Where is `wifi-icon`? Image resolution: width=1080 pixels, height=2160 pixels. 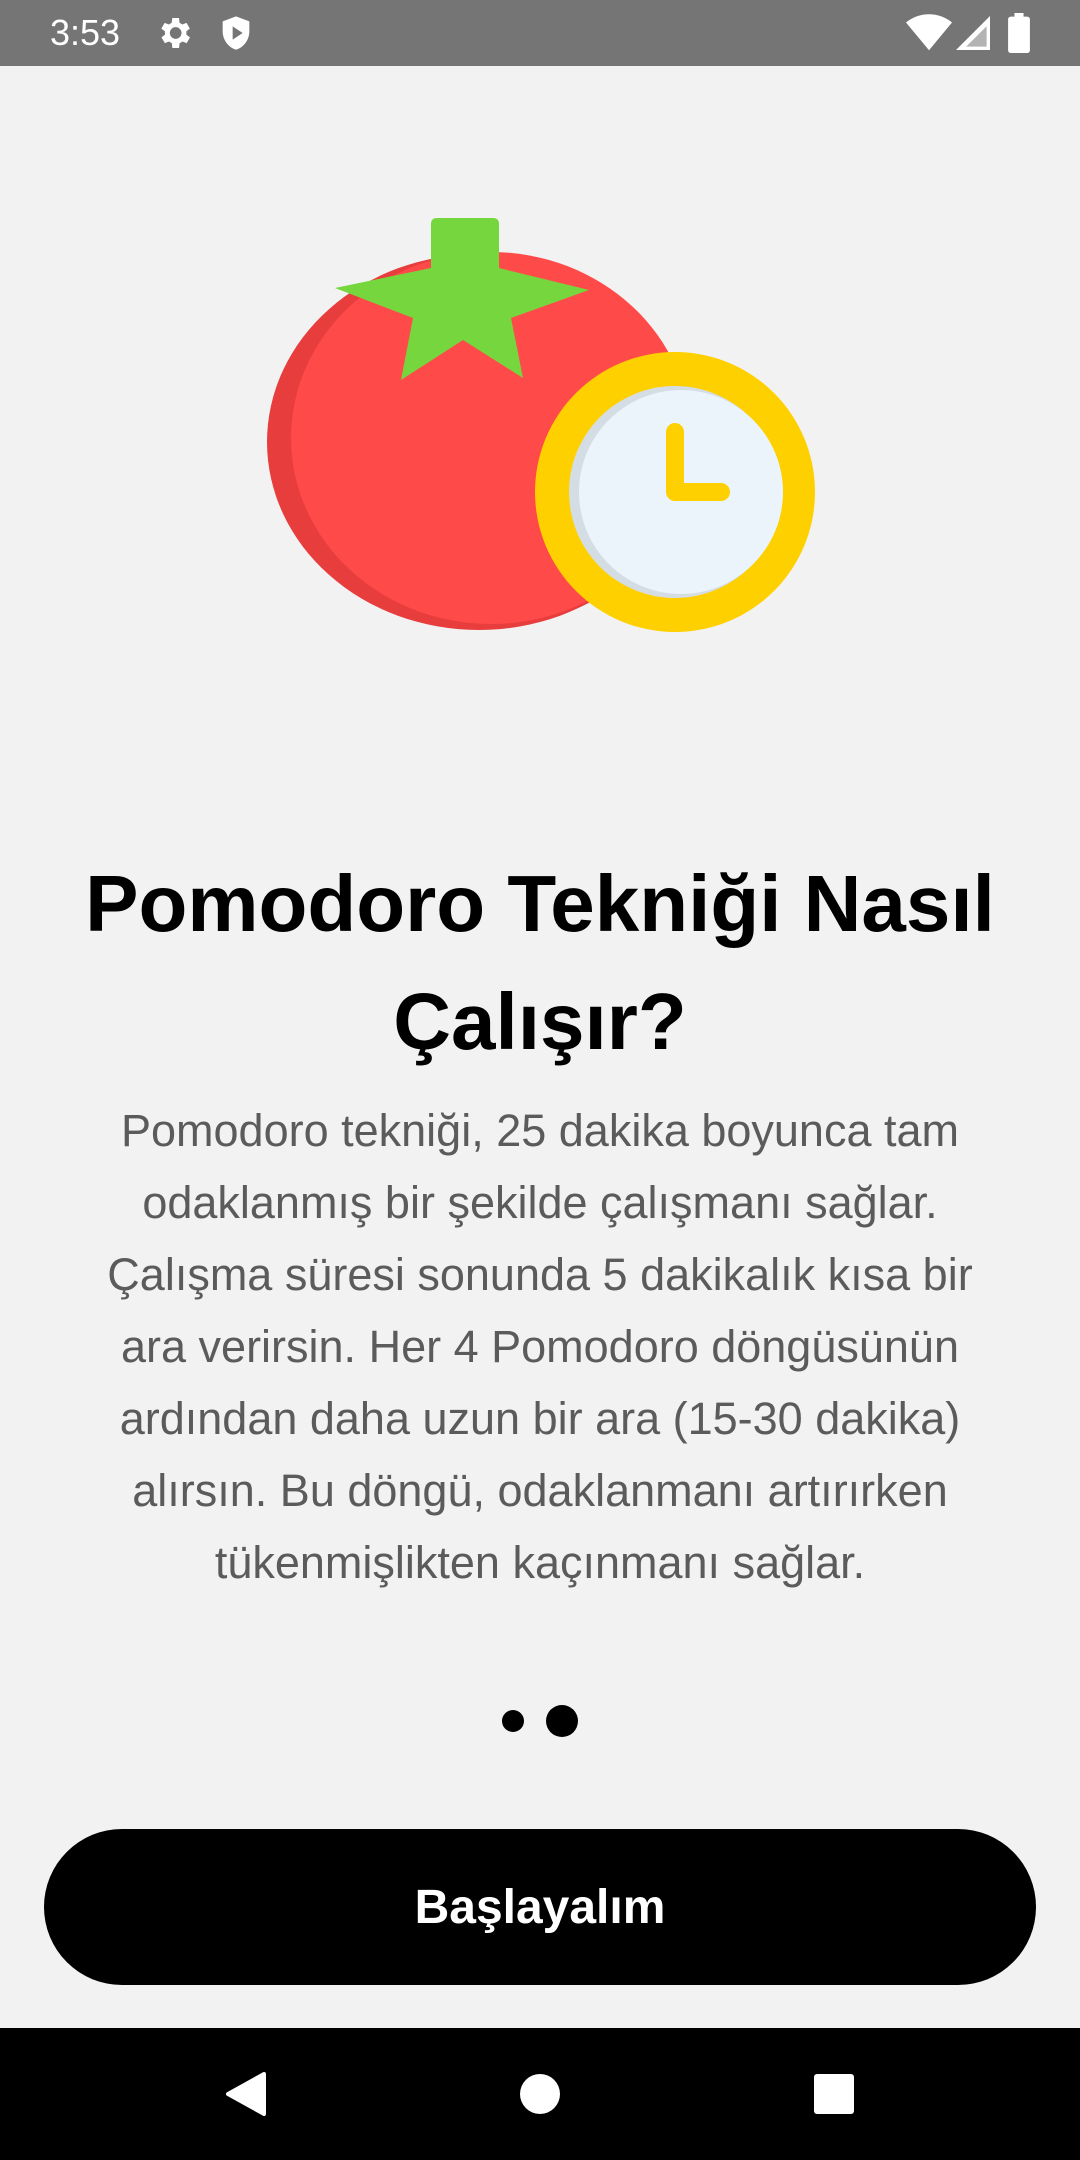
wifi-icon is located at coordinates (929, 32).